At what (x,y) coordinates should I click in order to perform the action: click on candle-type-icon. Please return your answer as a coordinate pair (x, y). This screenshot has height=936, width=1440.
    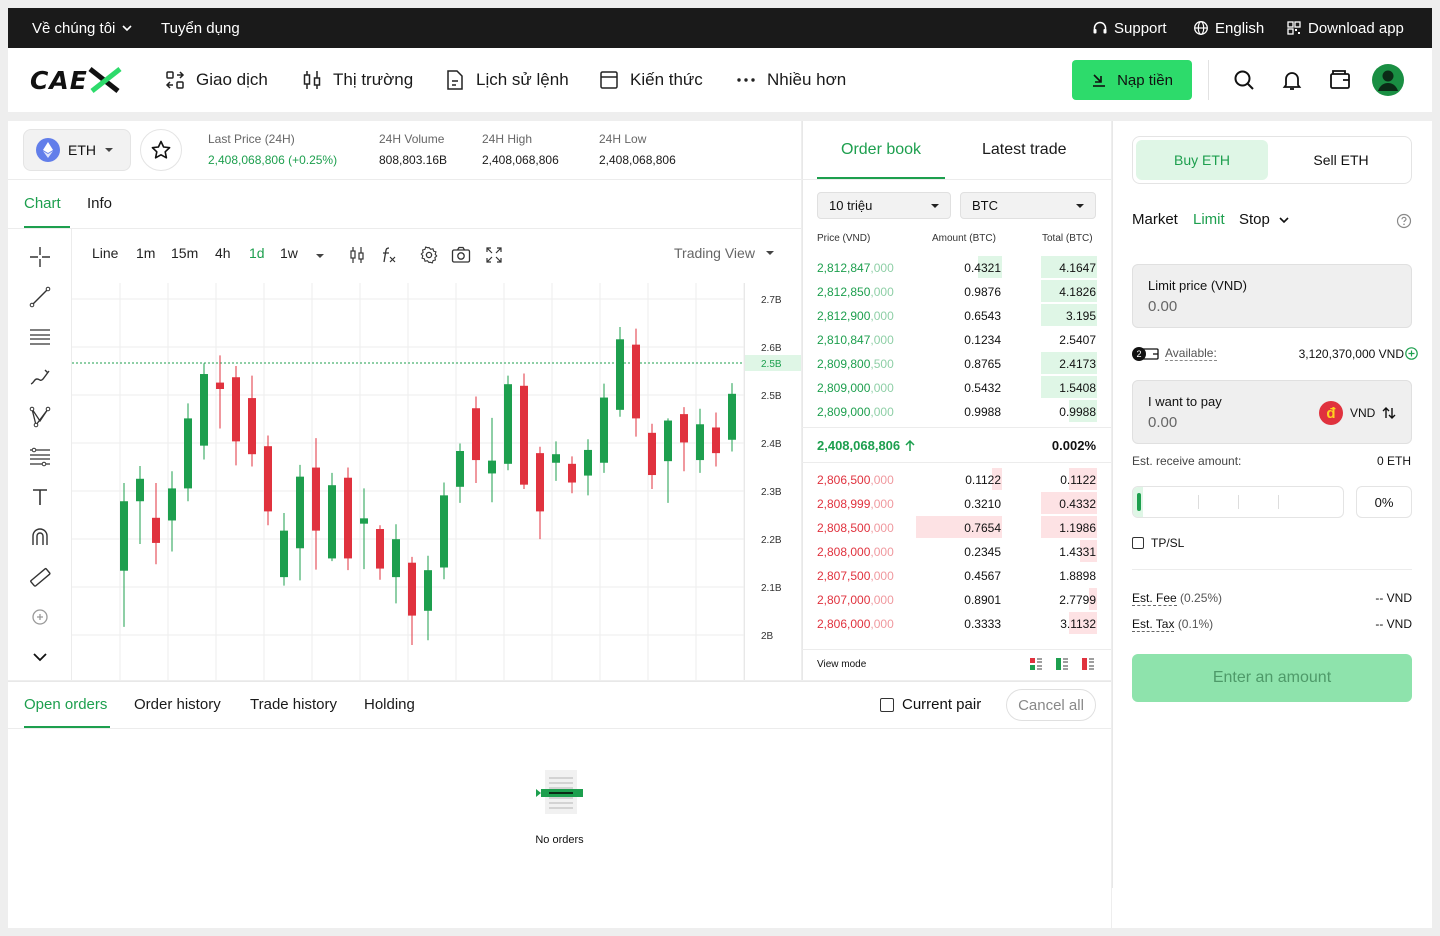
    Looking at the image, I should click on (357, 255).